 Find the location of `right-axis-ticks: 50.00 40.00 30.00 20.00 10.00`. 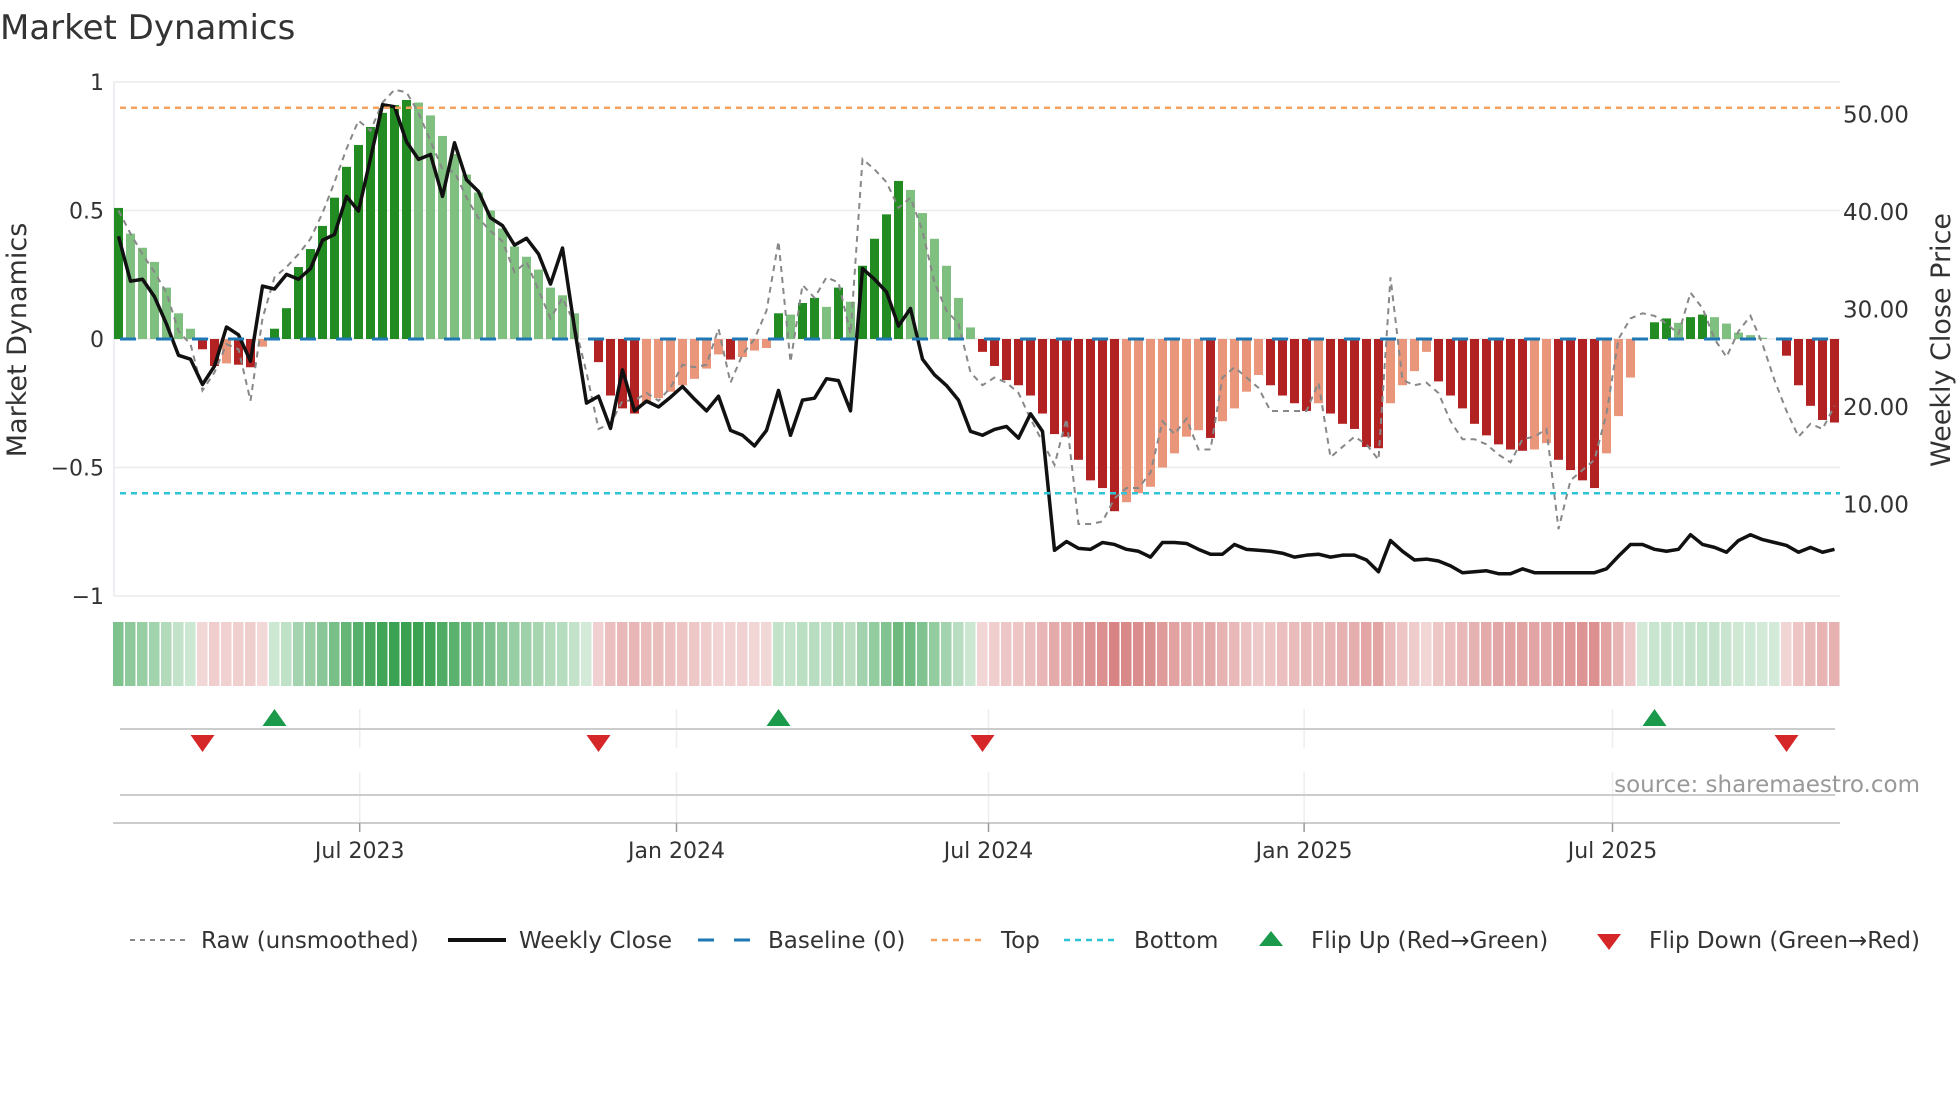

right-axis-ticks: 50.00 40.00 30.00 20.00 10.00 is located at coordinates (1876, 311).